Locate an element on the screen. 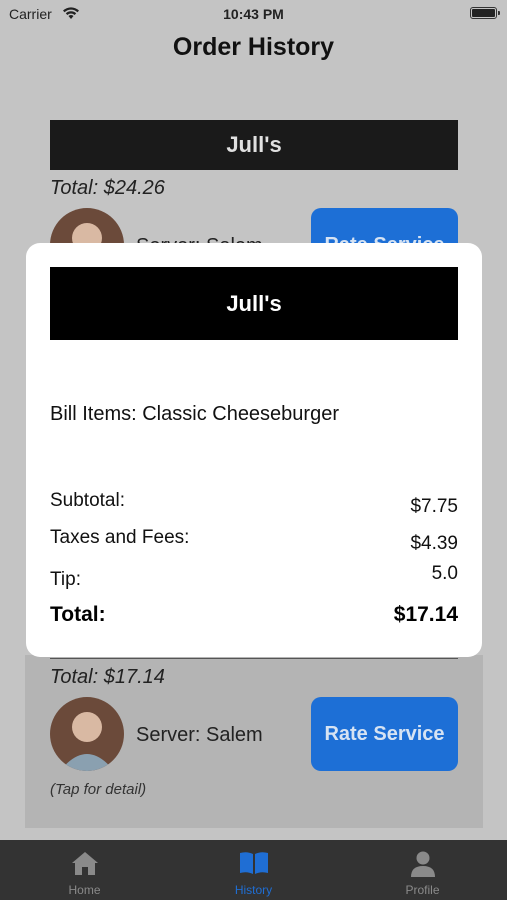 This screenshot has width=507, height=900. tab-profile: Profile is located at coordinates (422, 870).